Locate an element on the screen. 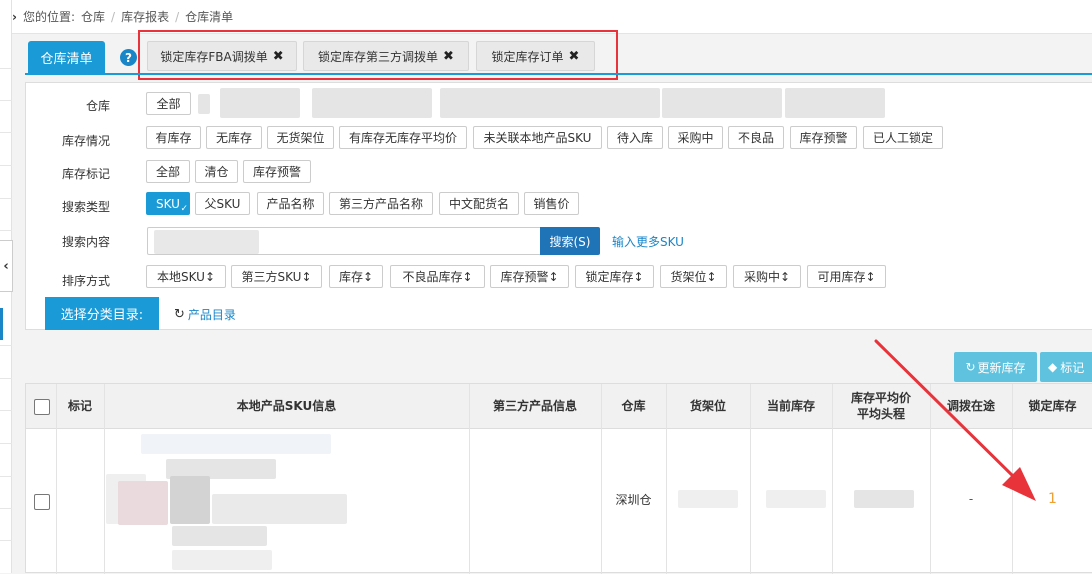  filter-label-search-type: 搜索类型 is located at coordinates (85, 207).